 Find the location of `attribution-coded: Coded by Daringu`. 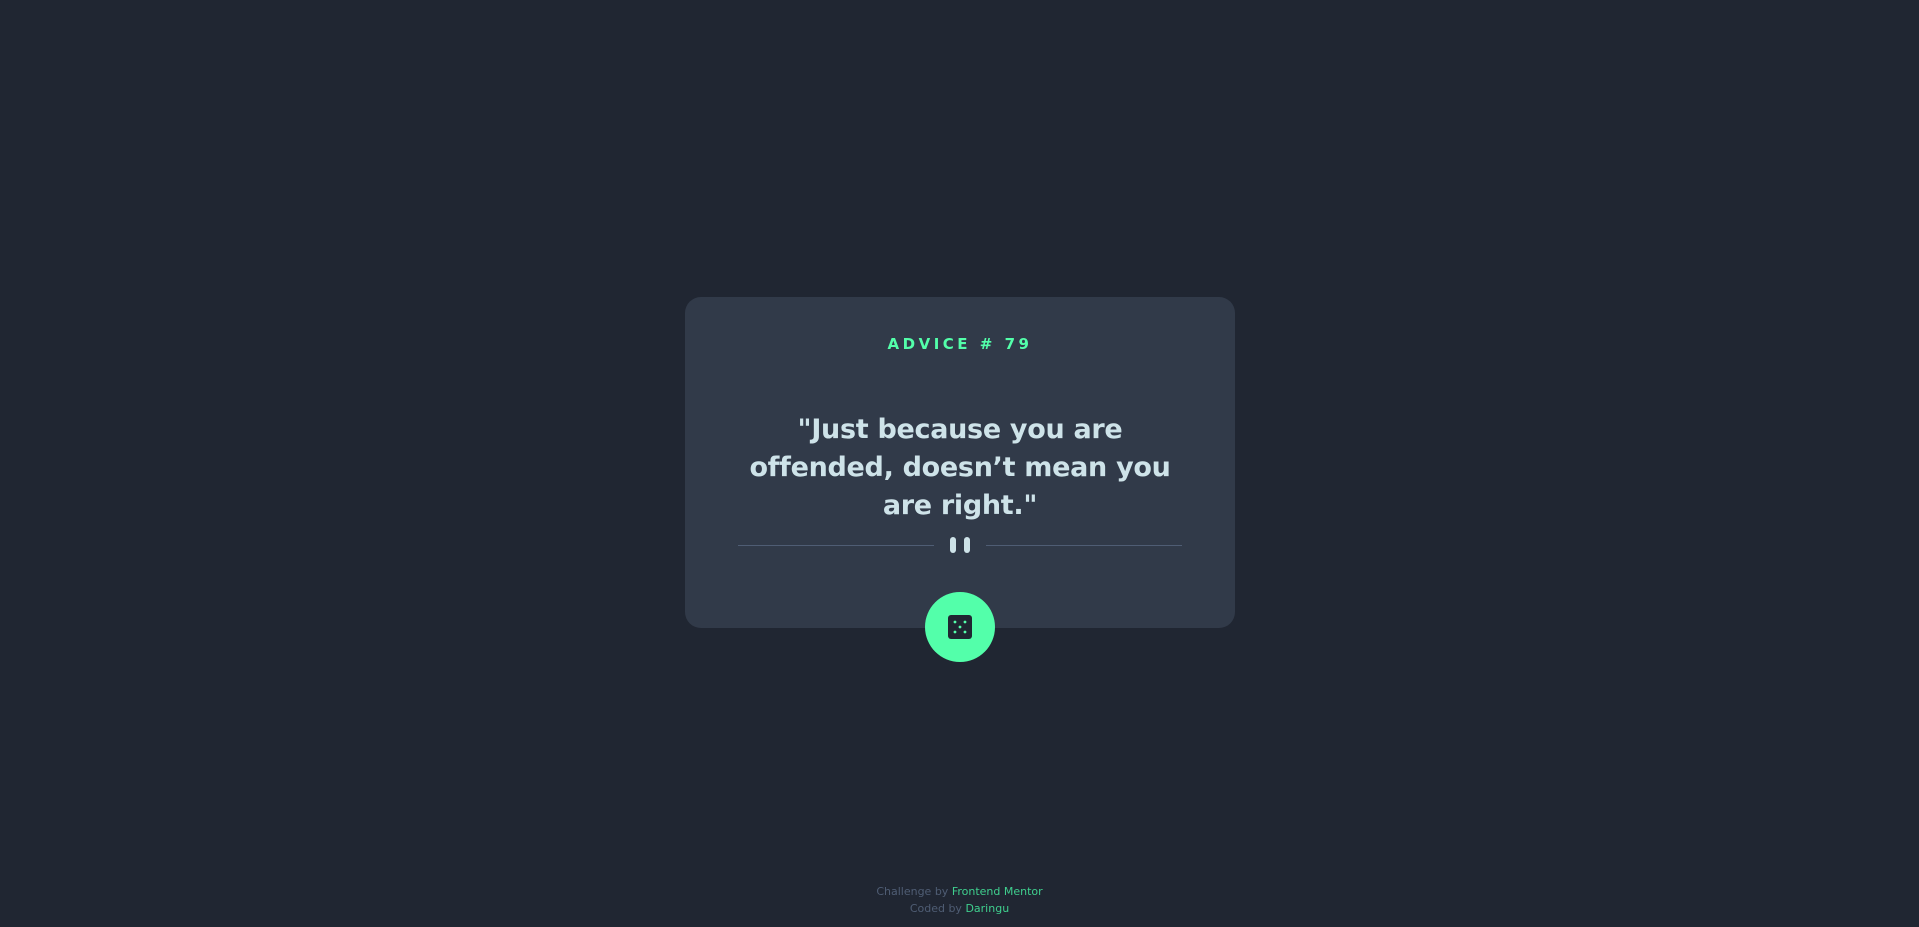

attribution-coded: Coded by Daringu is located at coordinates (959, 908).